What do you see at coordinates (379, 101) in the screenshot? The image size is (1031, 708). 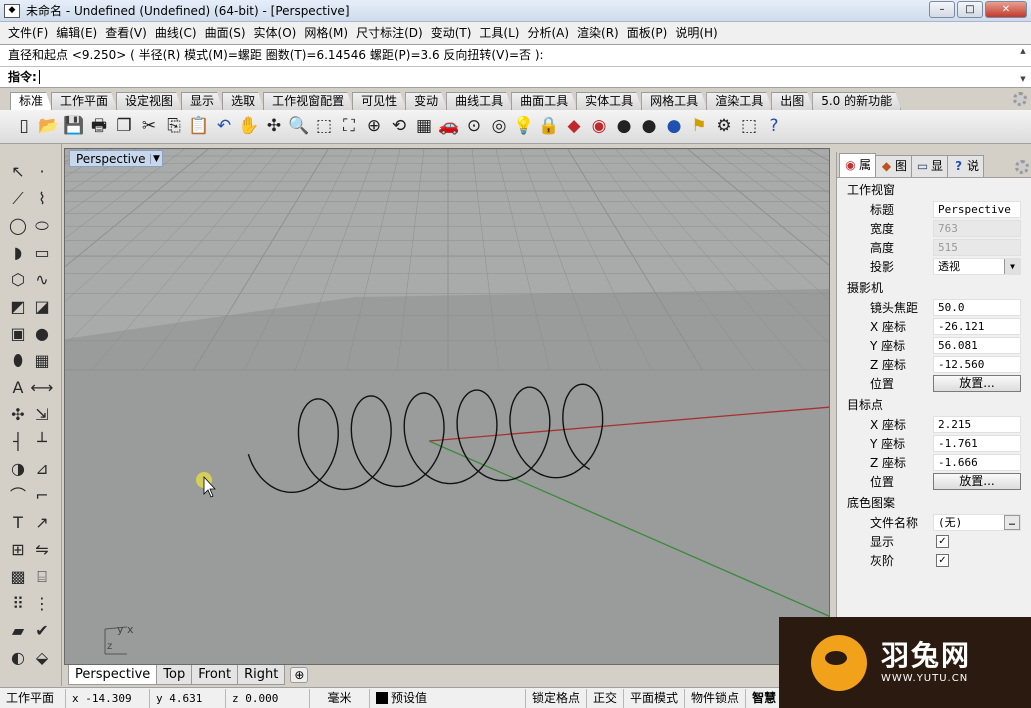 I see `tab-visibility: 可见性` at bounding box center [379, 101].